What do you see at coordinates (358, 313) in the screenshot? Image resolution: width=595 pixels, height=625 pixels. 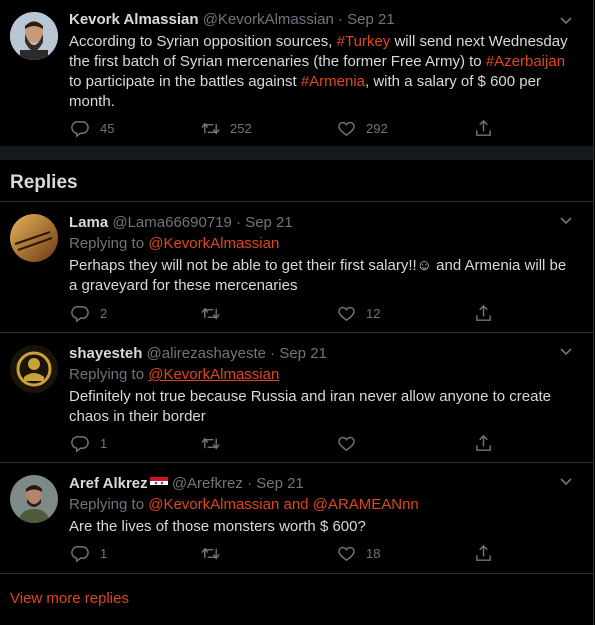 I see `like-button: 12` at bounding box center [358, 313].